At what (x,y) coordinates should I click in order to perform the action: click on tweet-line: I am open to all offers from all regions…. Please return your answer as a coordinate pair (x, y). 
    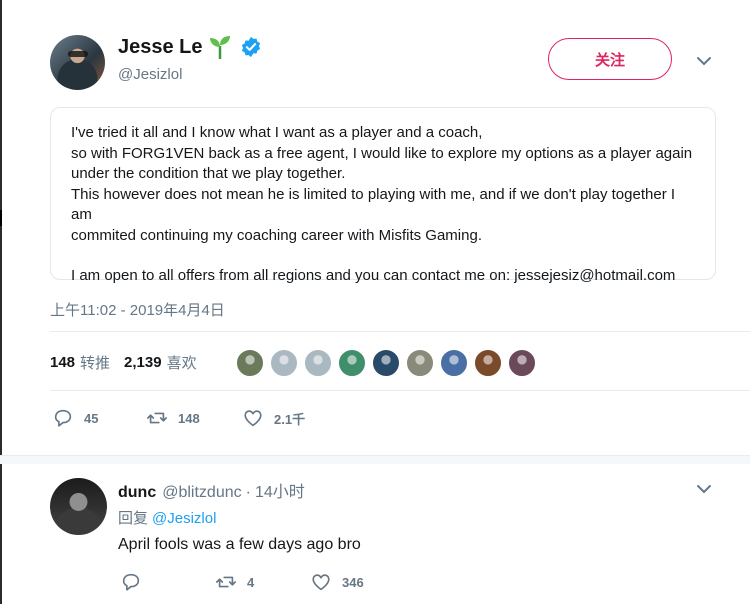
    Looking at the image, I should click on (373, 275).